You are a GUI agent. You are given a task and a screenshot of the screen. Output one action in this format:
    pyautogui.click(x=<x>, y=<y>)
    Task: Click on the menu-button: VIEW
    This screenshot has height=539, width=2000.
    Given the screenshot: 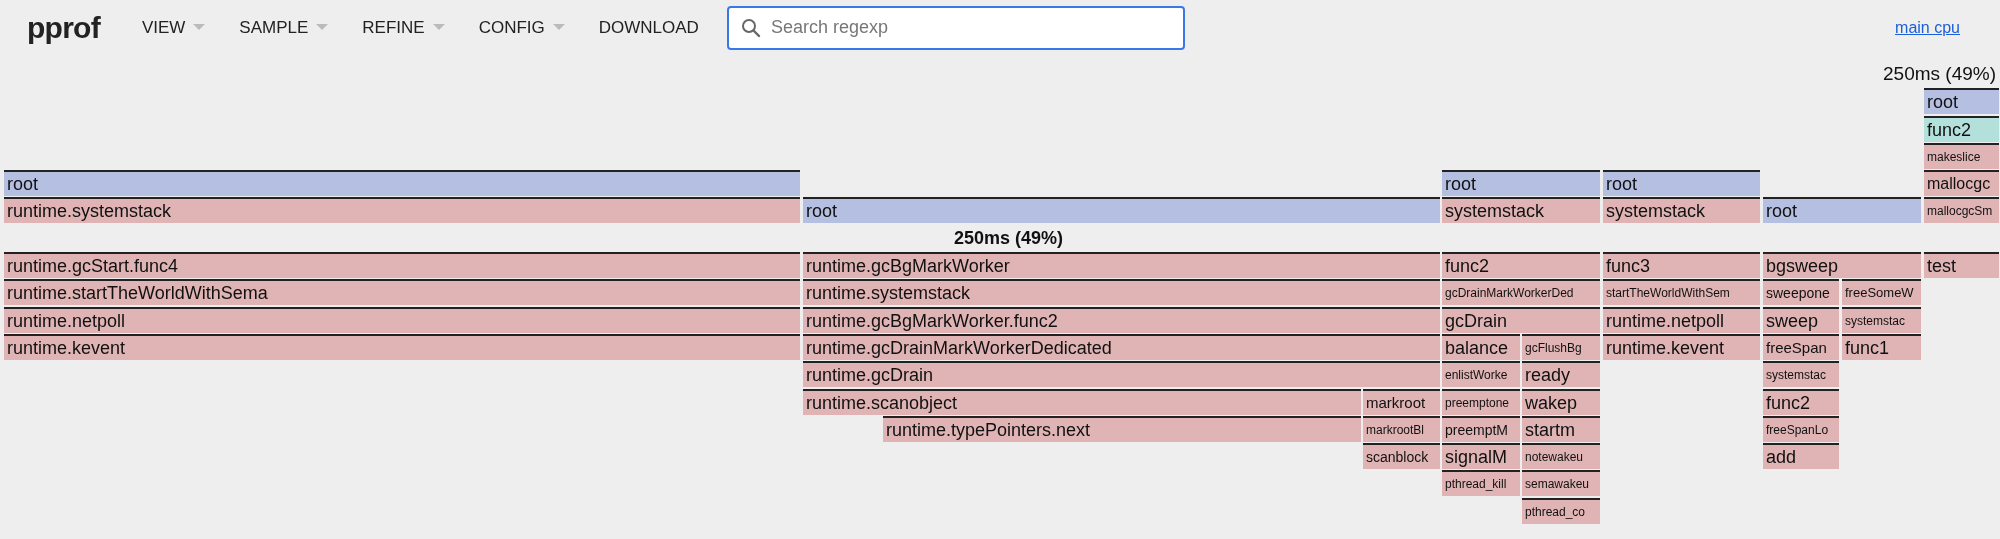 What is the action you would take?
    pyautogui.click(x=173, y=27)
    